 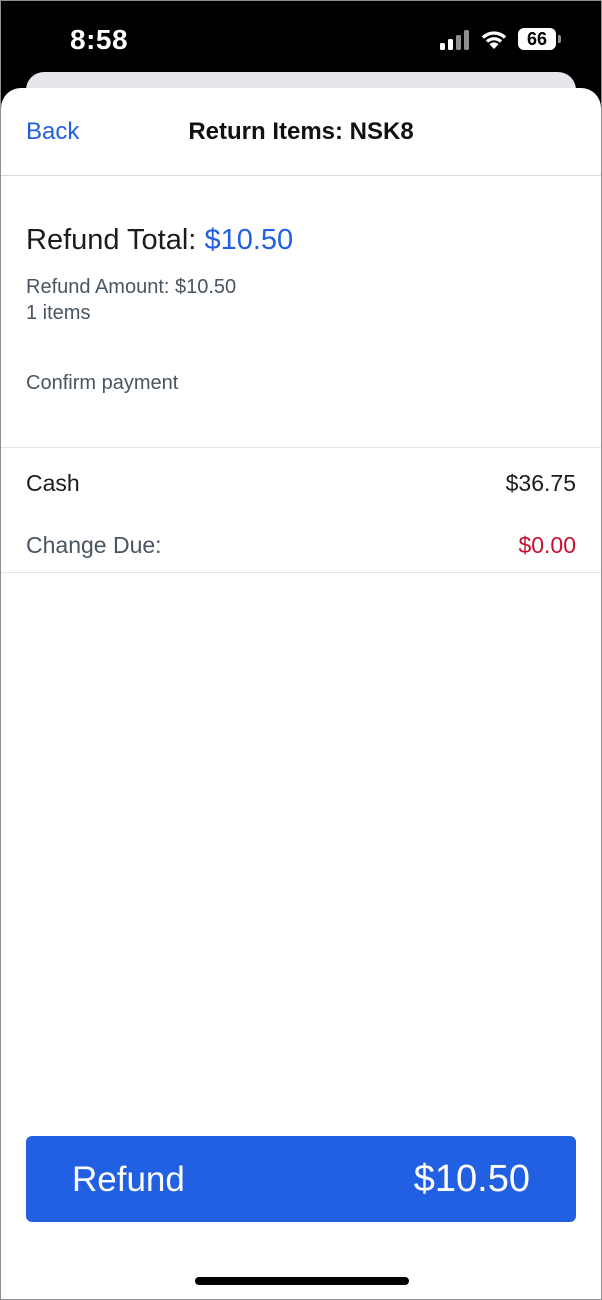 I want to click on refund-button-amount: $10.50, so click(x=471, y=1179).